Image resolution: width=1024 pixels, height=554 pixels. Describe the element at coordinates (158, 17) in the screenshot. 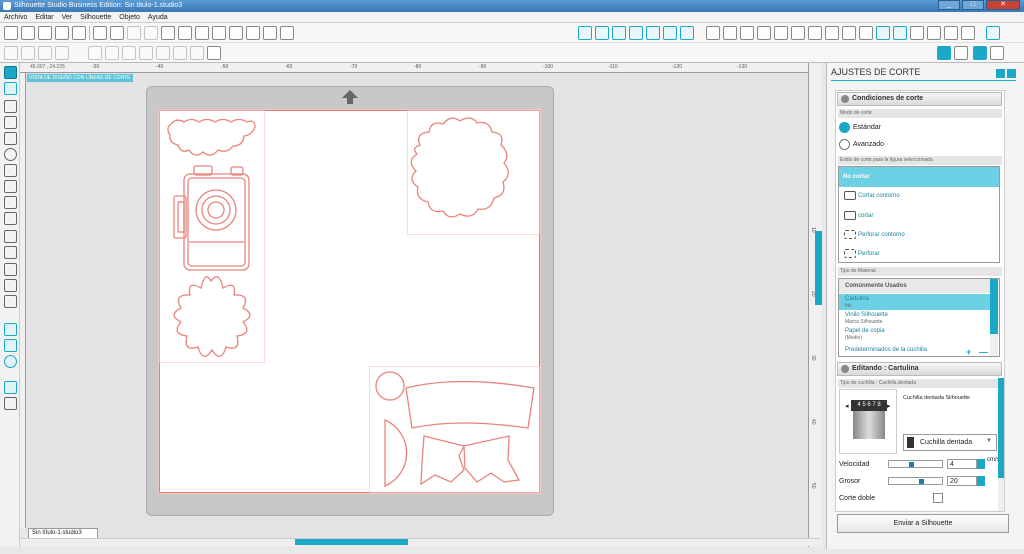

I see `menu-ayuda: Ayuda` at that location.